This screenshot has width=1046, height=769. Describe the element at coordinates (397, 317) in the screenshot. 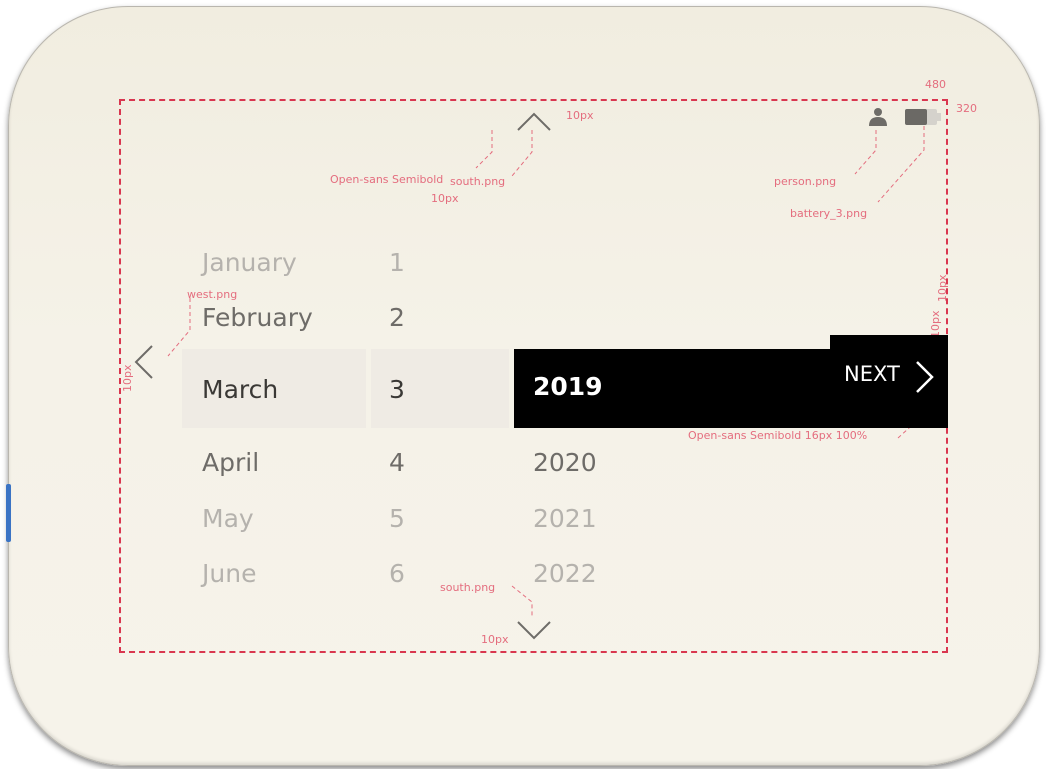

I see `day-item: 2` at that location.